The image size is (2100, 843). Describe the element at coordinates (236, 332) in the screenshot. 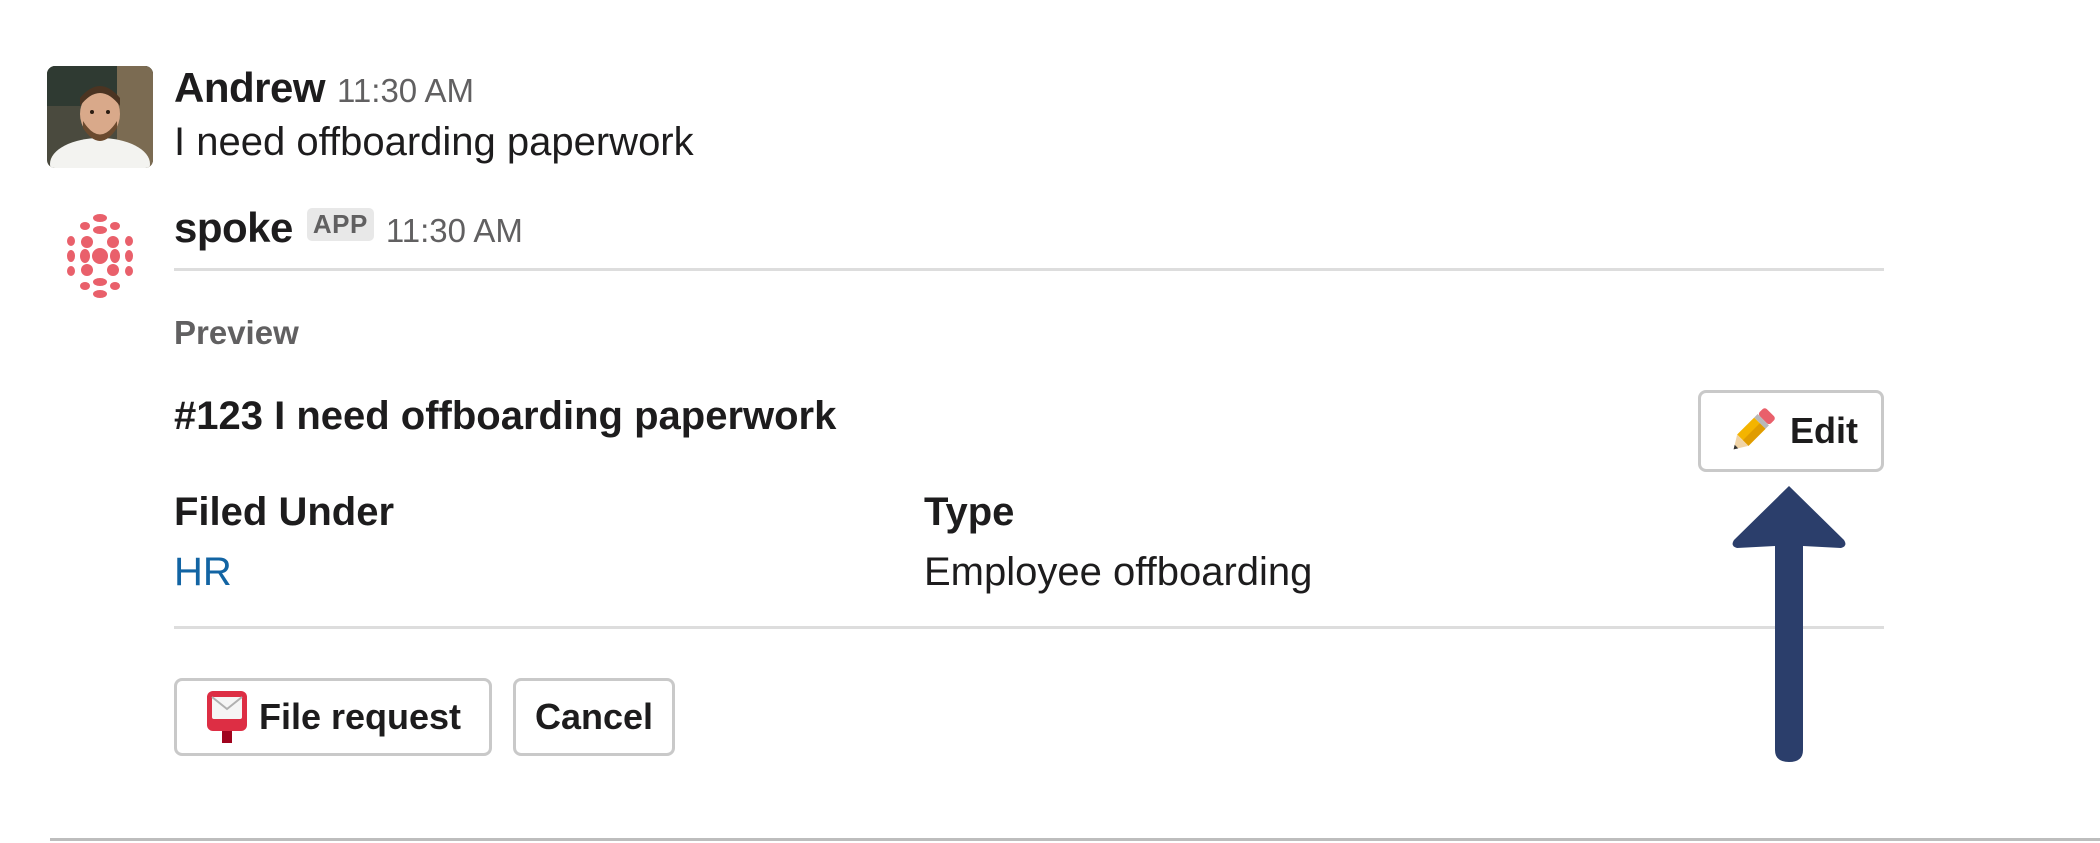

I see `preview-label: Preview` at that location.